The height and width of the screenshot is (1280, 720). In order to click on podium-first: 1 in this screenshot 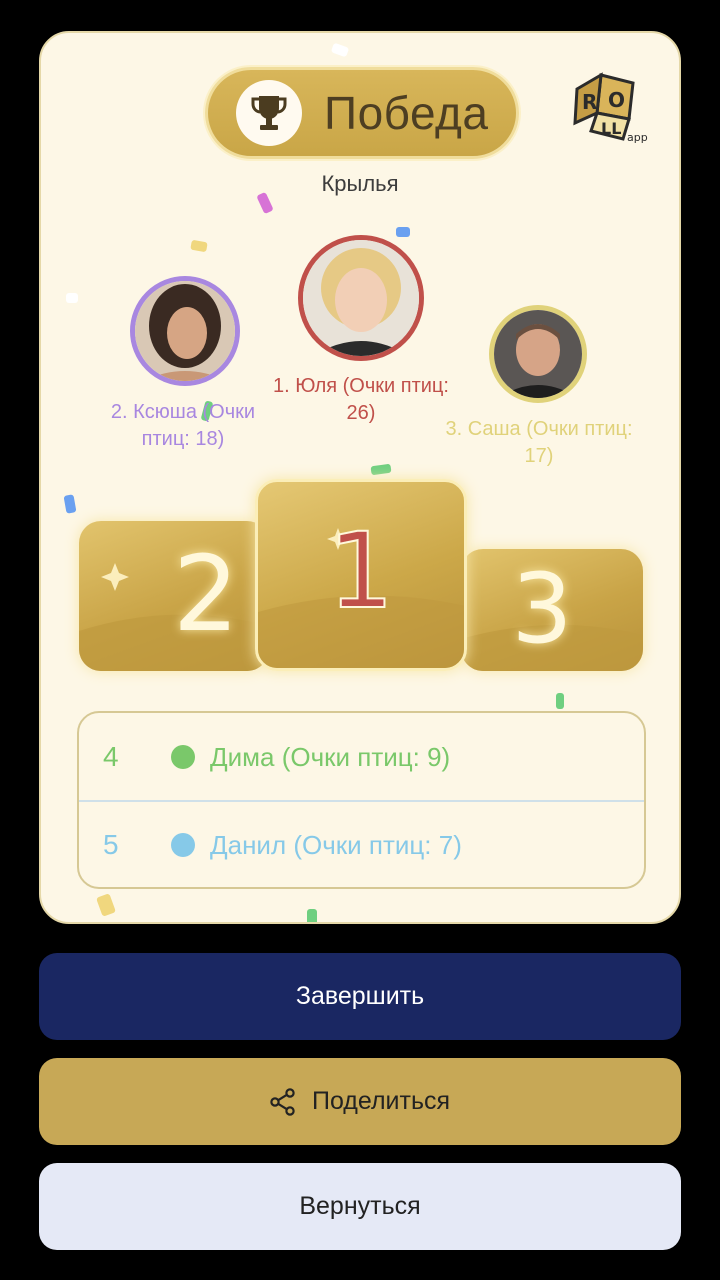, I will do `click(361, 575)`.